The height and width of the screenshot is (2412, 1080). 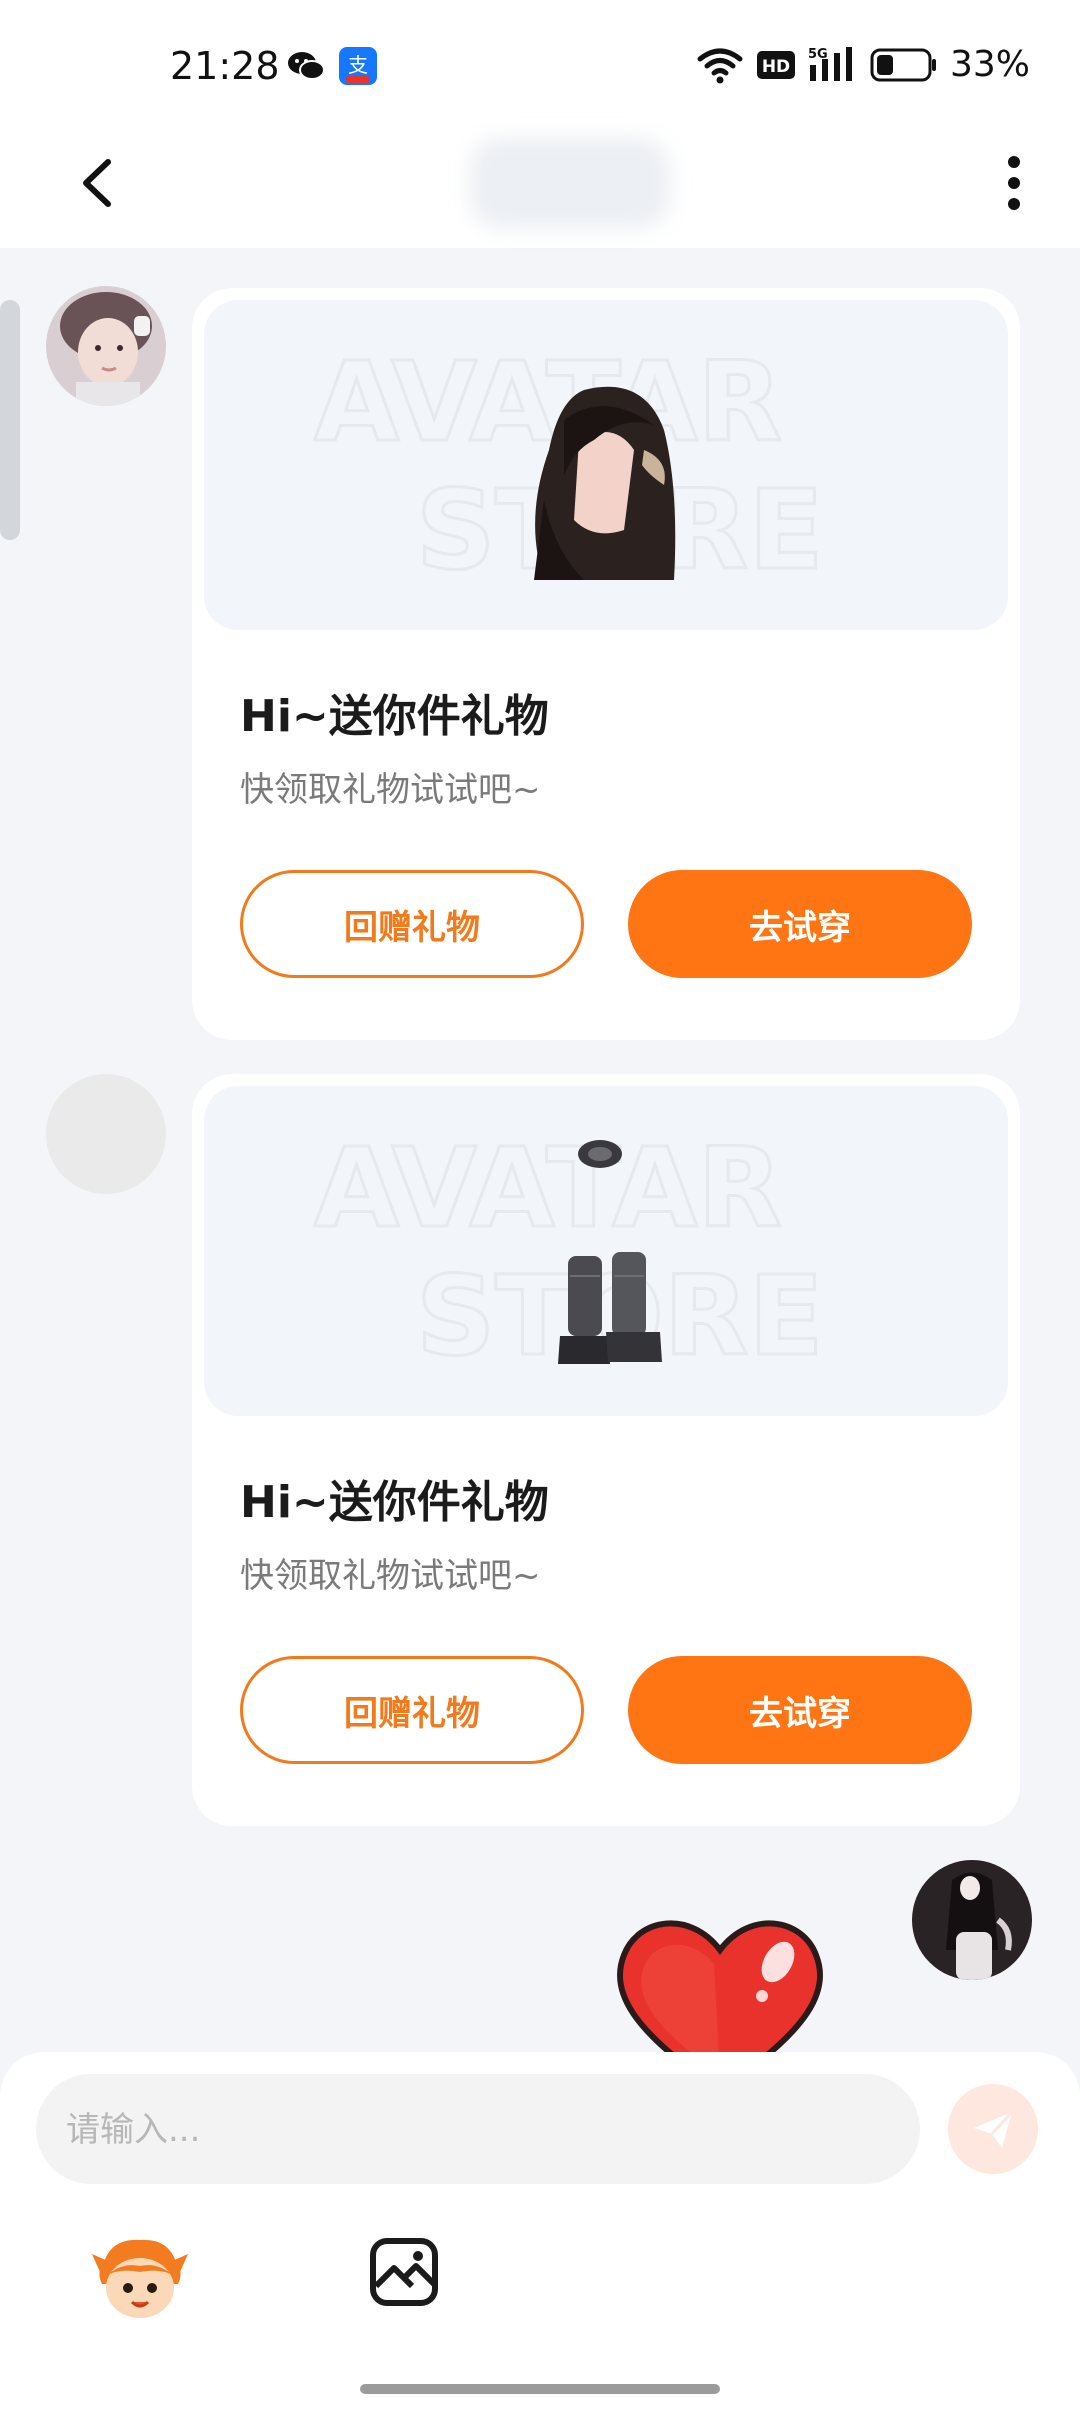 I want to click on sender-avatar, so click(x=106, y=346).